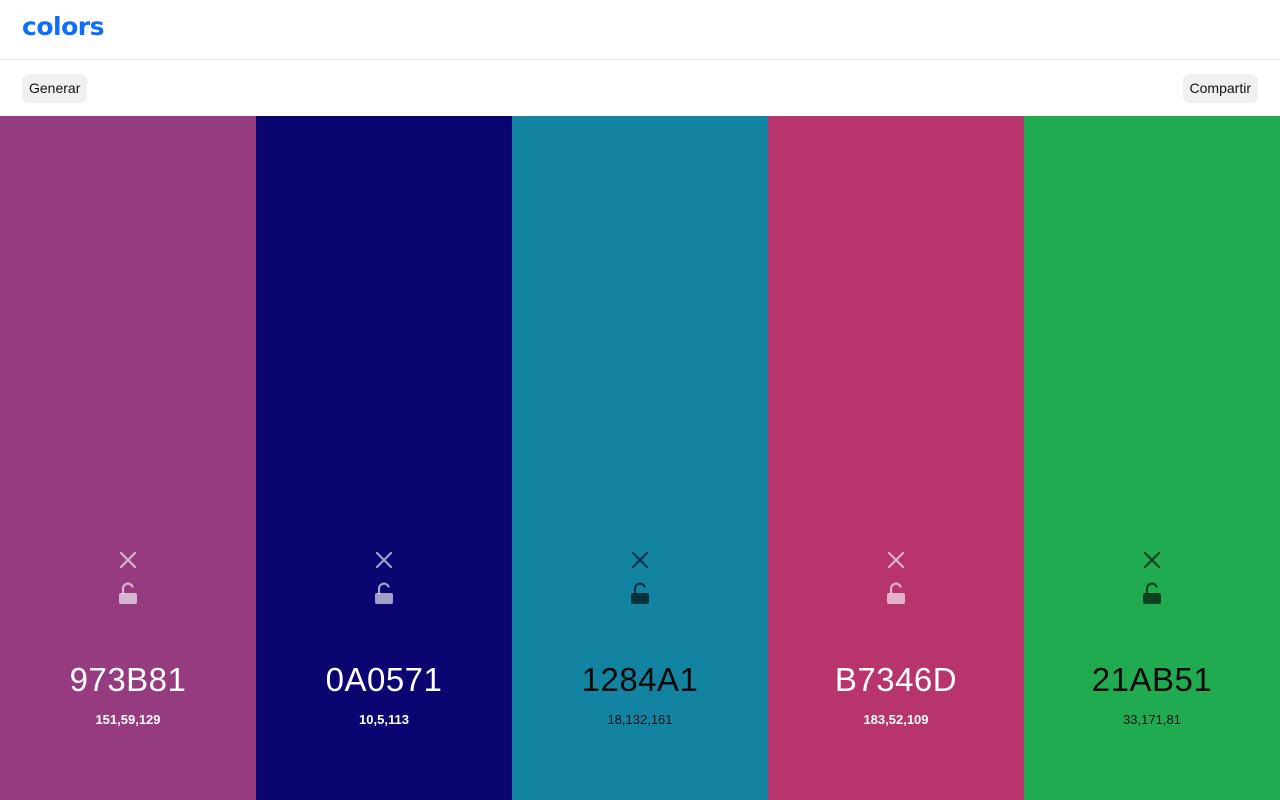 The height and width of the screenshot is (800, 1280). Describe the element at coordinates (896, 680) in the screenshot. I see `hex-code: B7346D` at that location.